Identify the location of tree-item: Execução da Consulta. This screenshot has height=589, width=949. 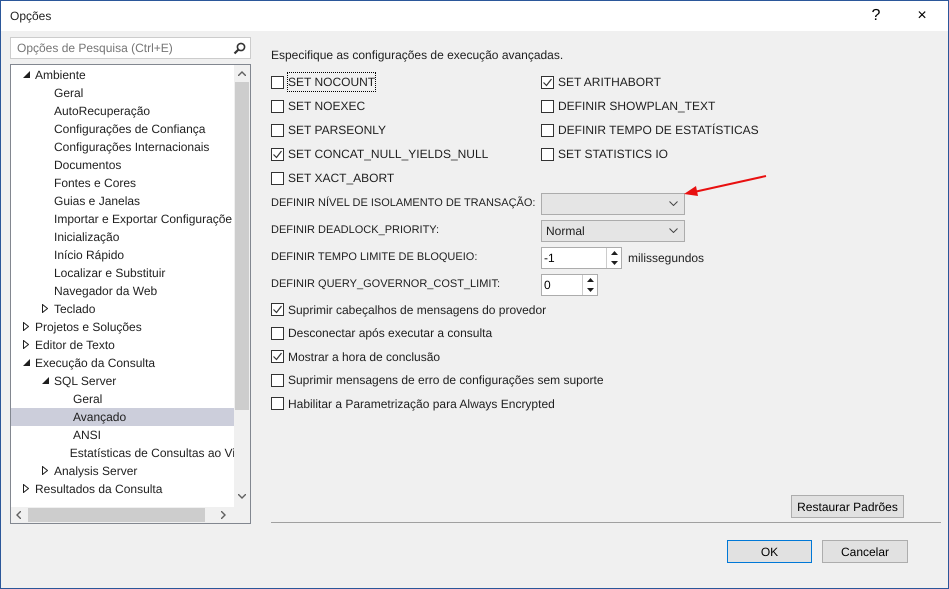
(123, 363).